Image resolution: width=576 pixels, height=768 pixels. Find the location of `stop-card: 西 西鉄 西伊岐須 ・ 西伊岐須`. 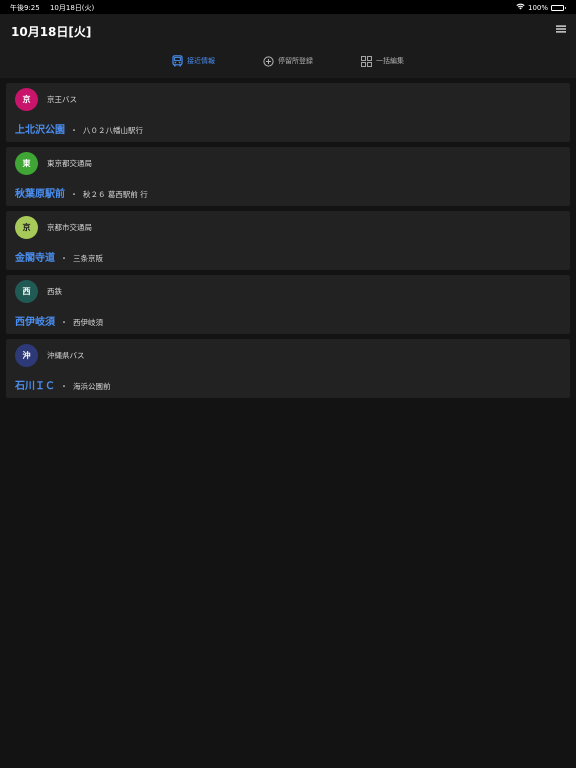

stop-card: 西 西鉄 西伊岐須 ・ 西伊岐須 is located at coordinates (288, 304).